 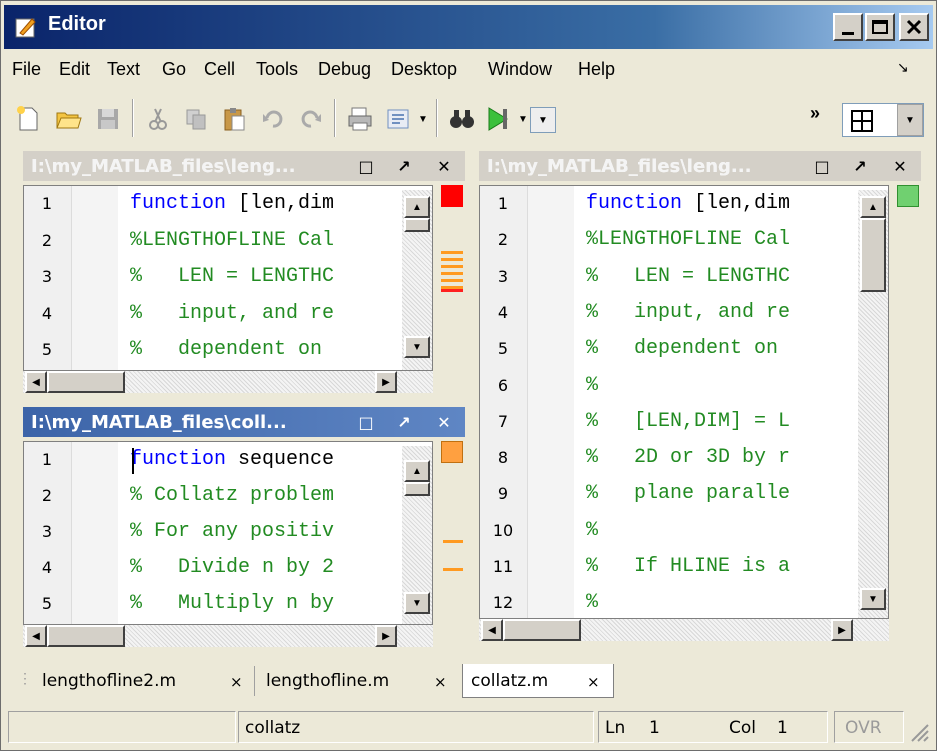 I want to click on menu-file: File, so click(x=26, y=69).